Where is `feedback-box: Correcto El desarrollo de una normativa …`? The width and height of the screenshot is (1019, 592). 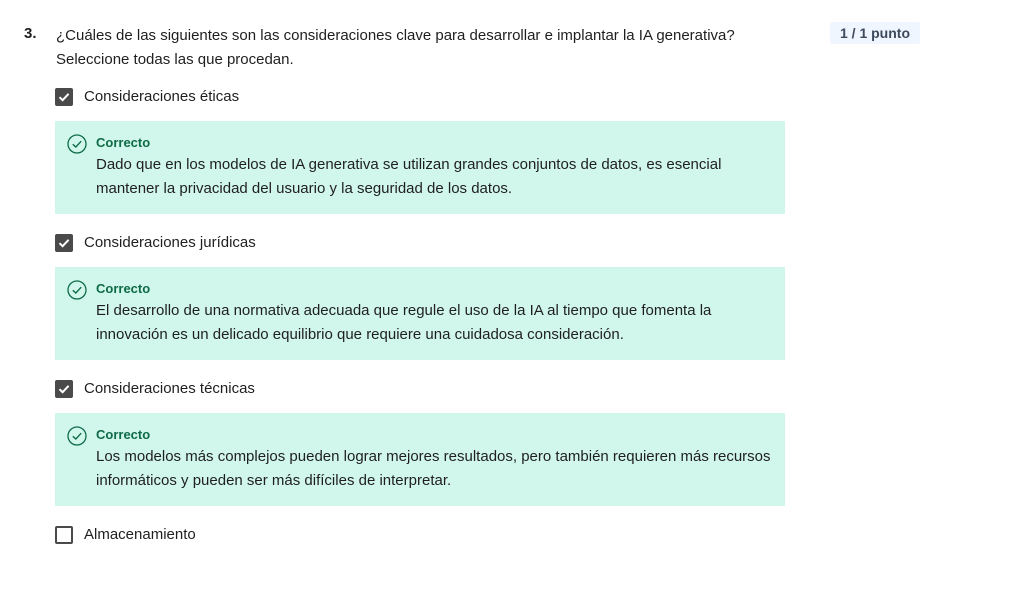 feedback-box: Correcto El desarrollo de una normativa … is located at coordinates (420, 313).